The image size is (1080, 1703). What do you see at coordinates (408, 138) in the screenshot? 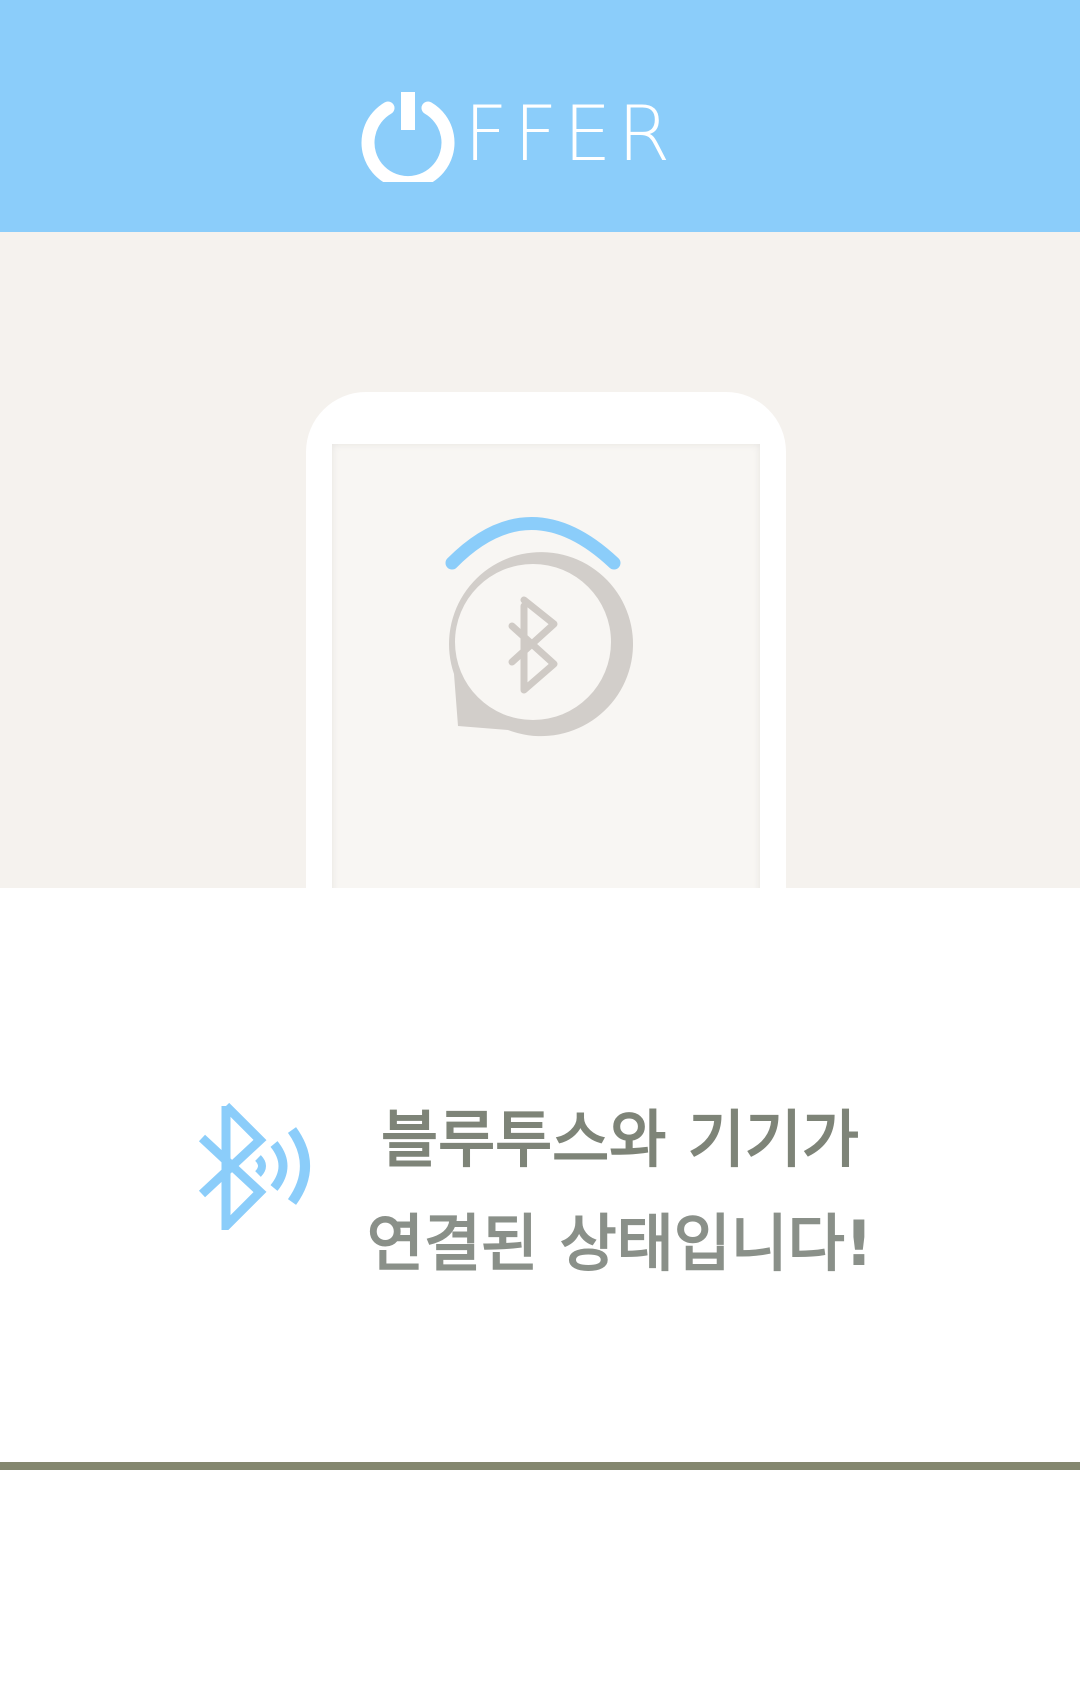
I see `power-icon` at bounding box center [408, 138].